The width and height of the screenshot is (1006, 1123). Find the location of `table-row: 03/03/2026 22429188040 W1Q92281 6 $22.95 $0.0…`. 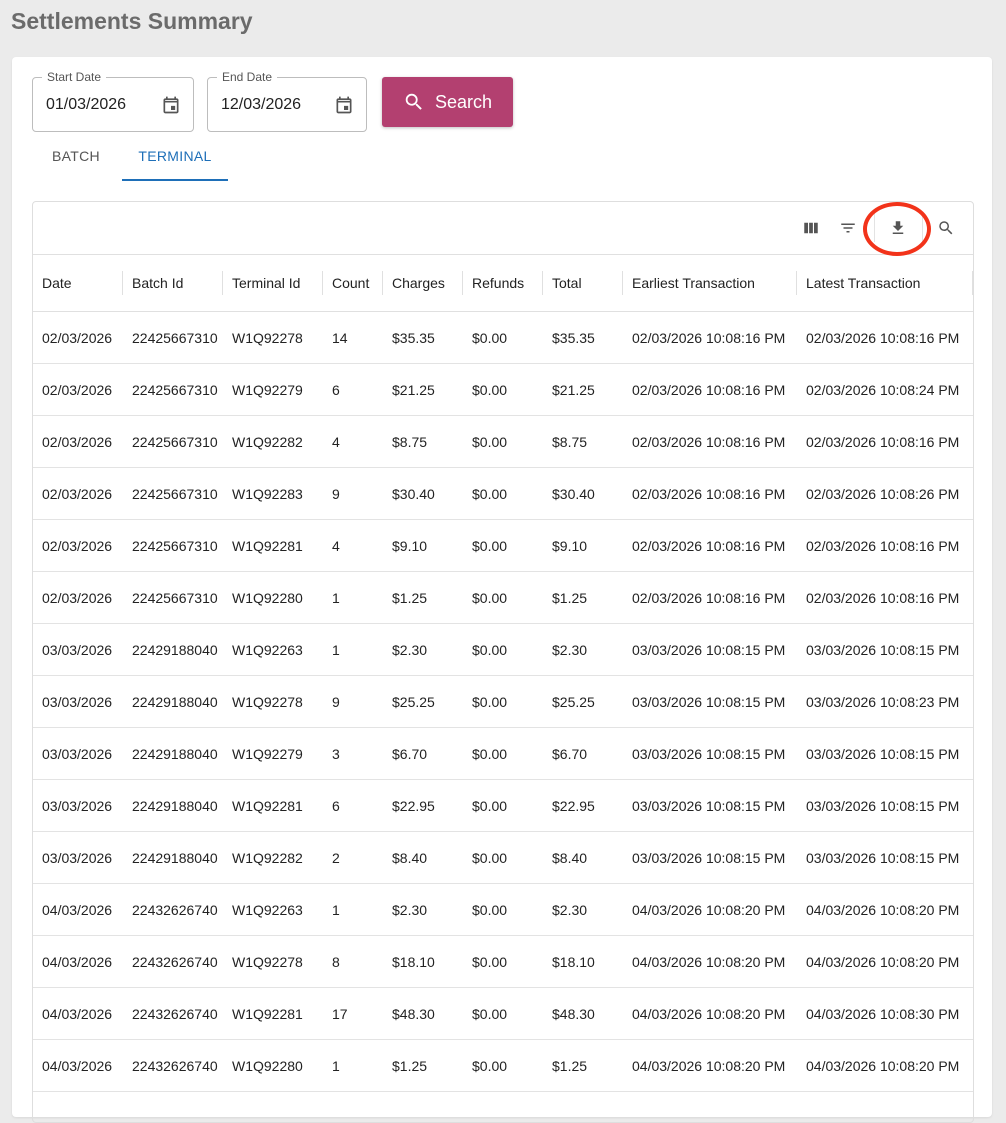

table-row: 03/03/2026 22429188040 W1Q92281 6 $22.95 $0.0… is located at coordinates (503, 805).